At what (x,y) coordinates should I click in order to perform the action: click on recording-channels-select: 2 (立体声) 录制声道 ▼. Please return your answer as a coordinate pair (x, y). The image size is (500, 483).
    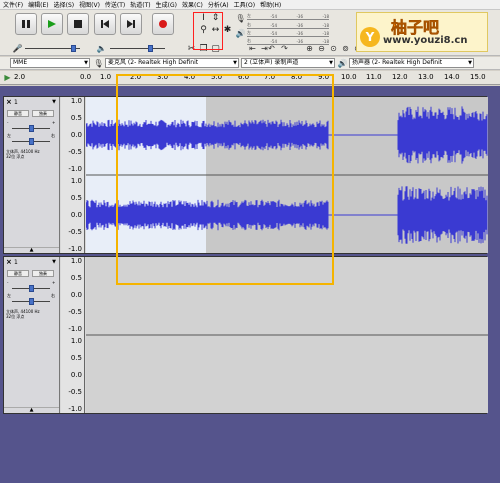
    Looking at the image, I should click on (288, 63).